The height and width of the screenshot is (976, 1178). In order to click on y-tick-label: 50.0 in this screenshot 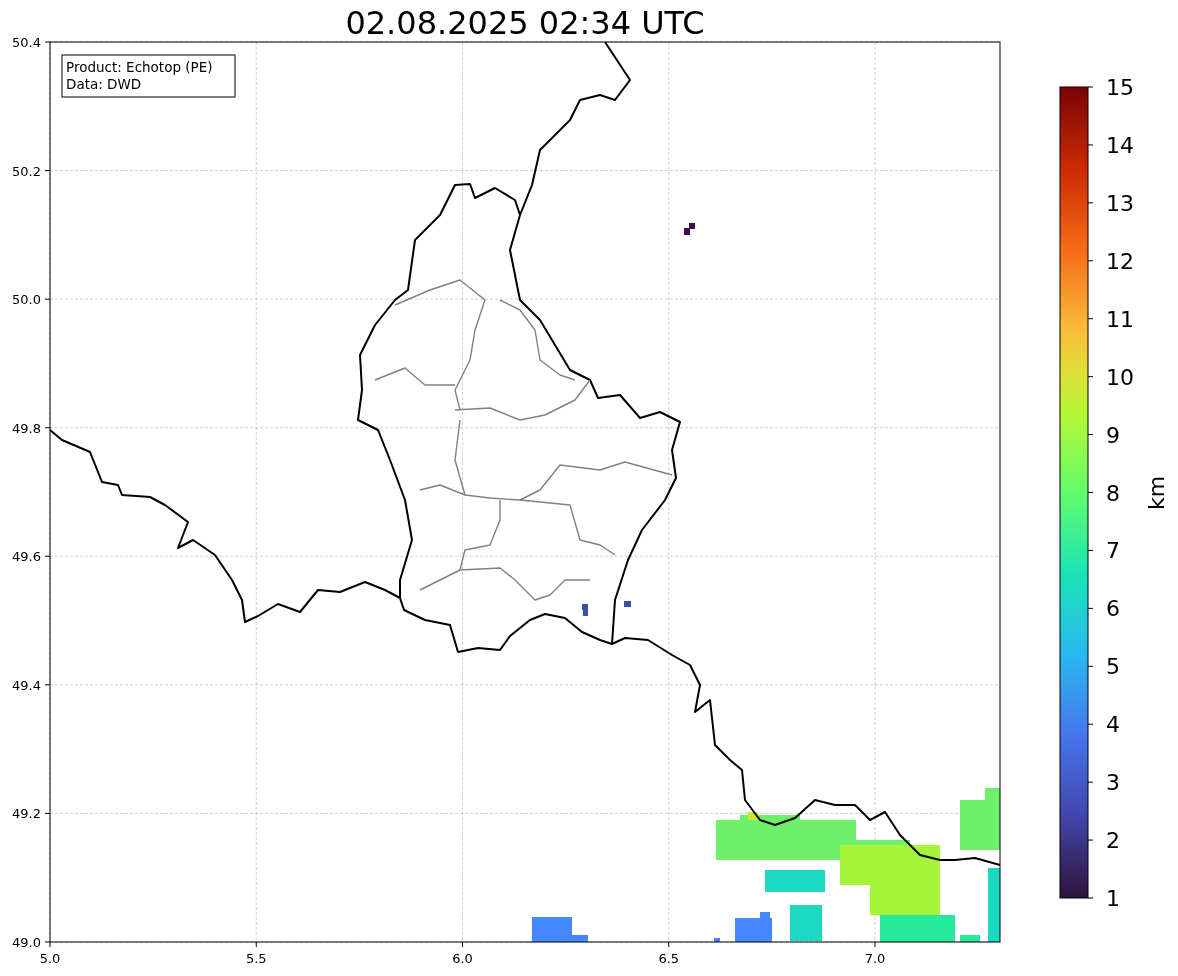, I will do `click(26, 300)`.